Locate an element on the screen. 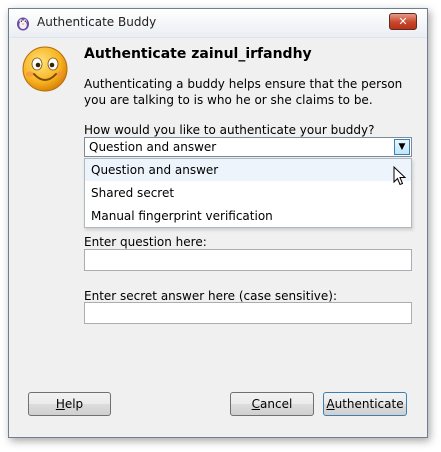 The width and height of the screenshot is (441, 452). window-title: Authenticate Buddy is located at coordinates (97, 22).